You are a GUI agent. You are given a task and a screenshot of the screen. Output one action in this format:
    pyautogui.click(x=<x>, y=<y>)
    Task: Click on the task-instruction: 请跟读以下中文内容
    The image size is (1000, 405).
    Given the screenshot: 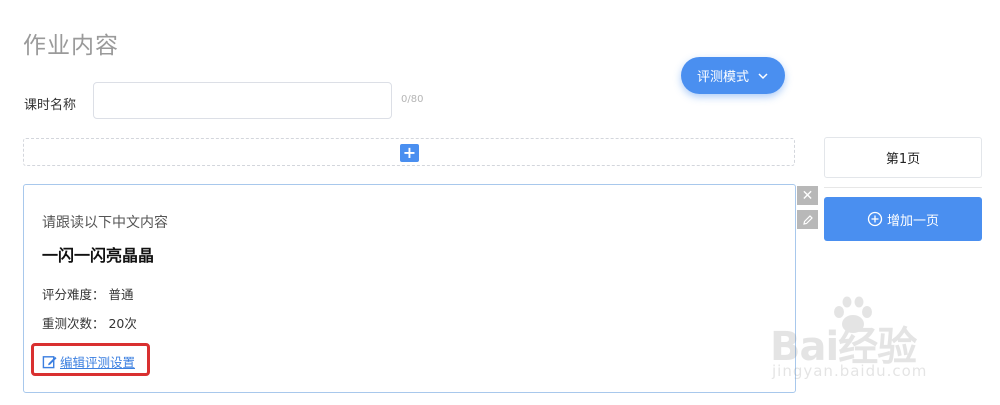 What is the action you would take?
    pyautogui.click(x=105, y=223)
    